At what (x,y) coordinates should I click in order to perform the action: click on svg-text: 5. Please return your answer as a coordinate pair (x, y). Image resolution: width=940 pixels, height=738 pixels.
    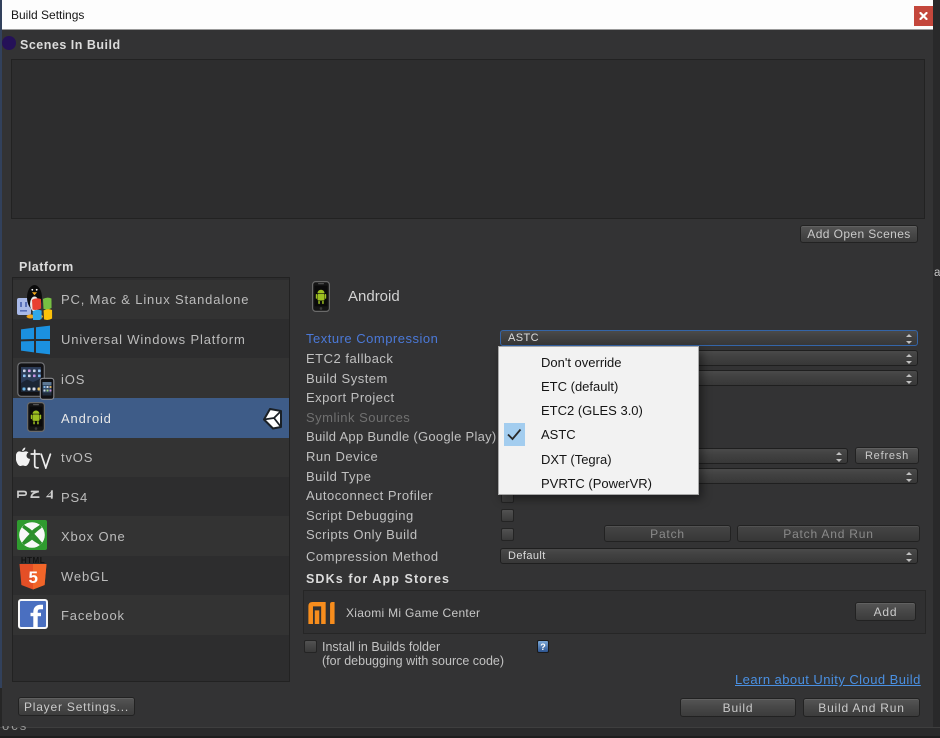
    Looking at the image, I should click on (32, 577).